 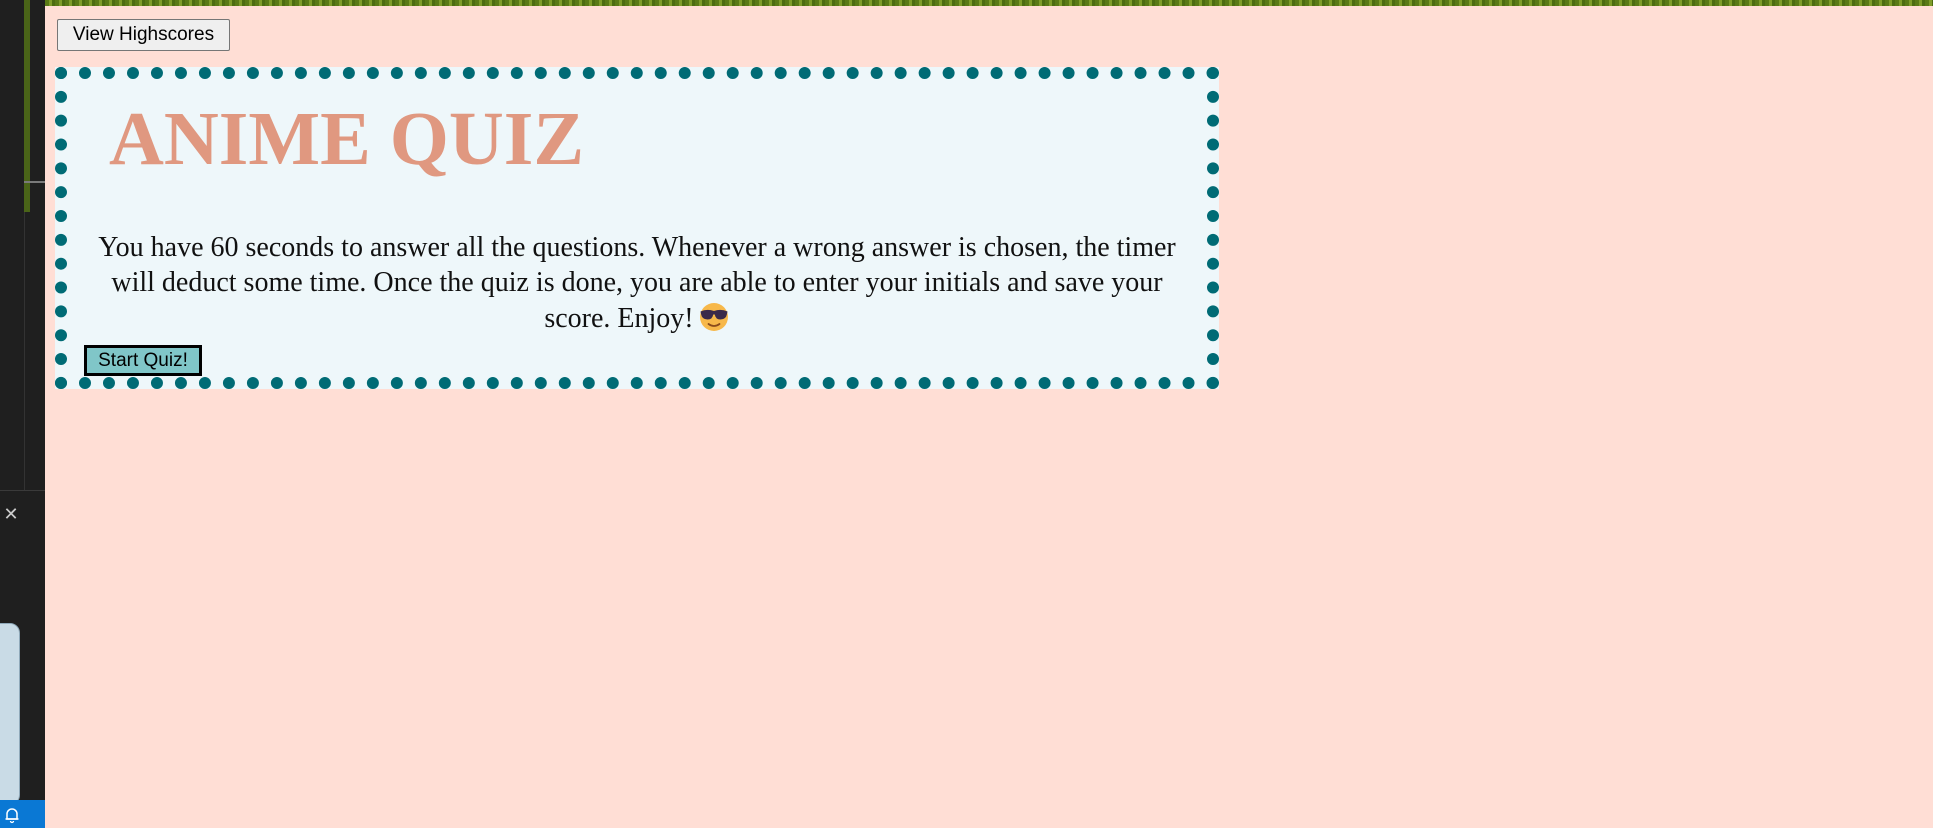 I want to click on scroll-marker, so click(x=34, y=182).